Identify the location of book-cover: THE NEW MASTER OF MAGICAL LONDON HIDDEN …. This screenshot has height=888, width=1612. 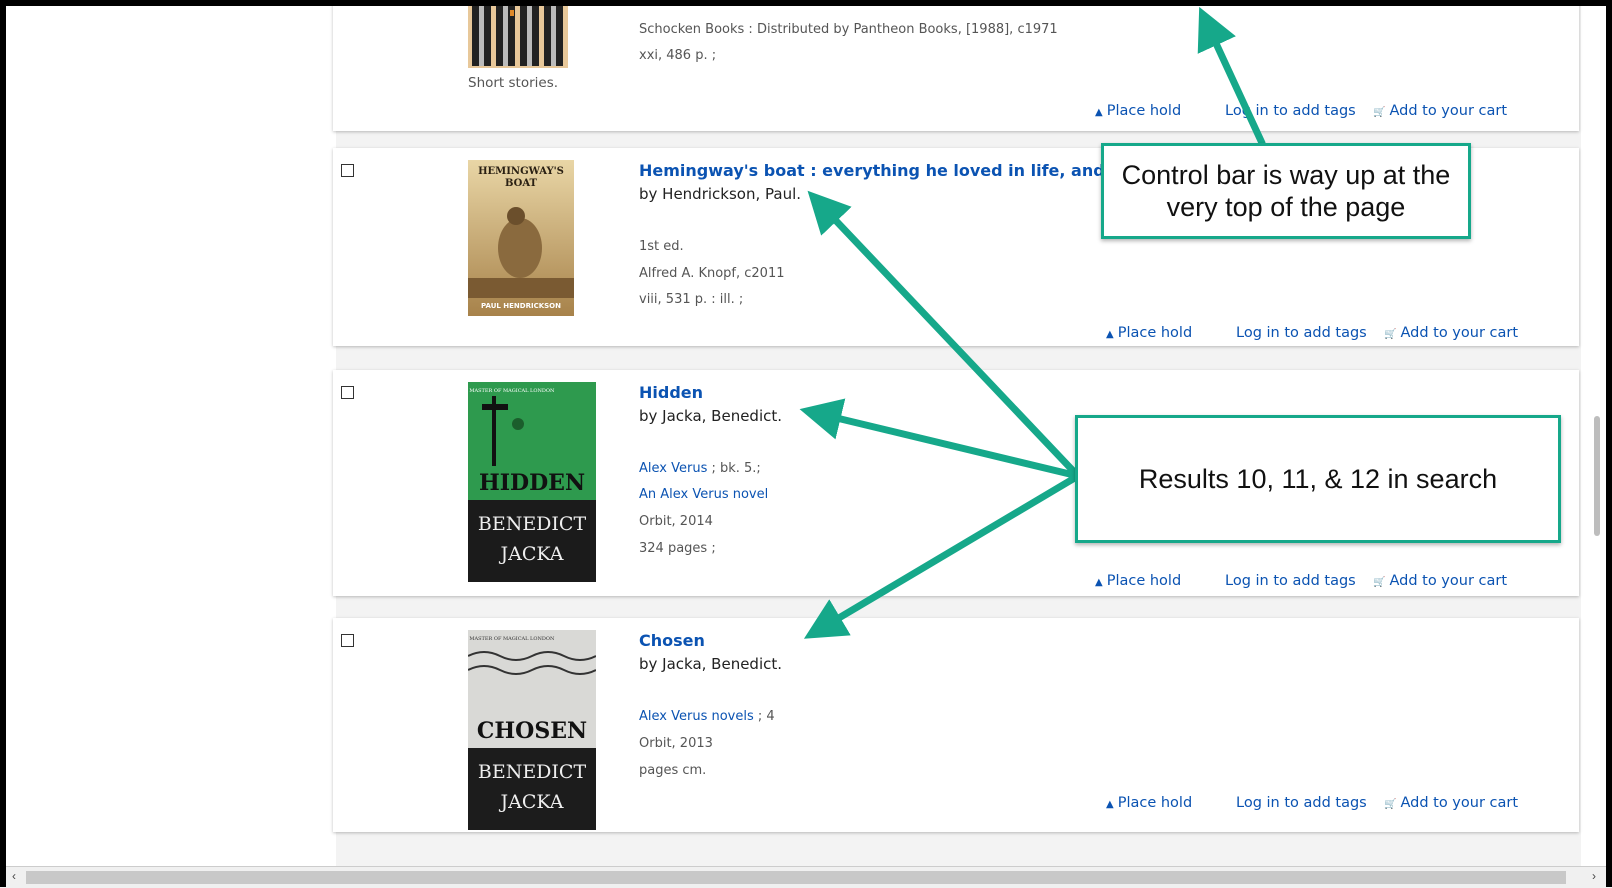
(532, 482).